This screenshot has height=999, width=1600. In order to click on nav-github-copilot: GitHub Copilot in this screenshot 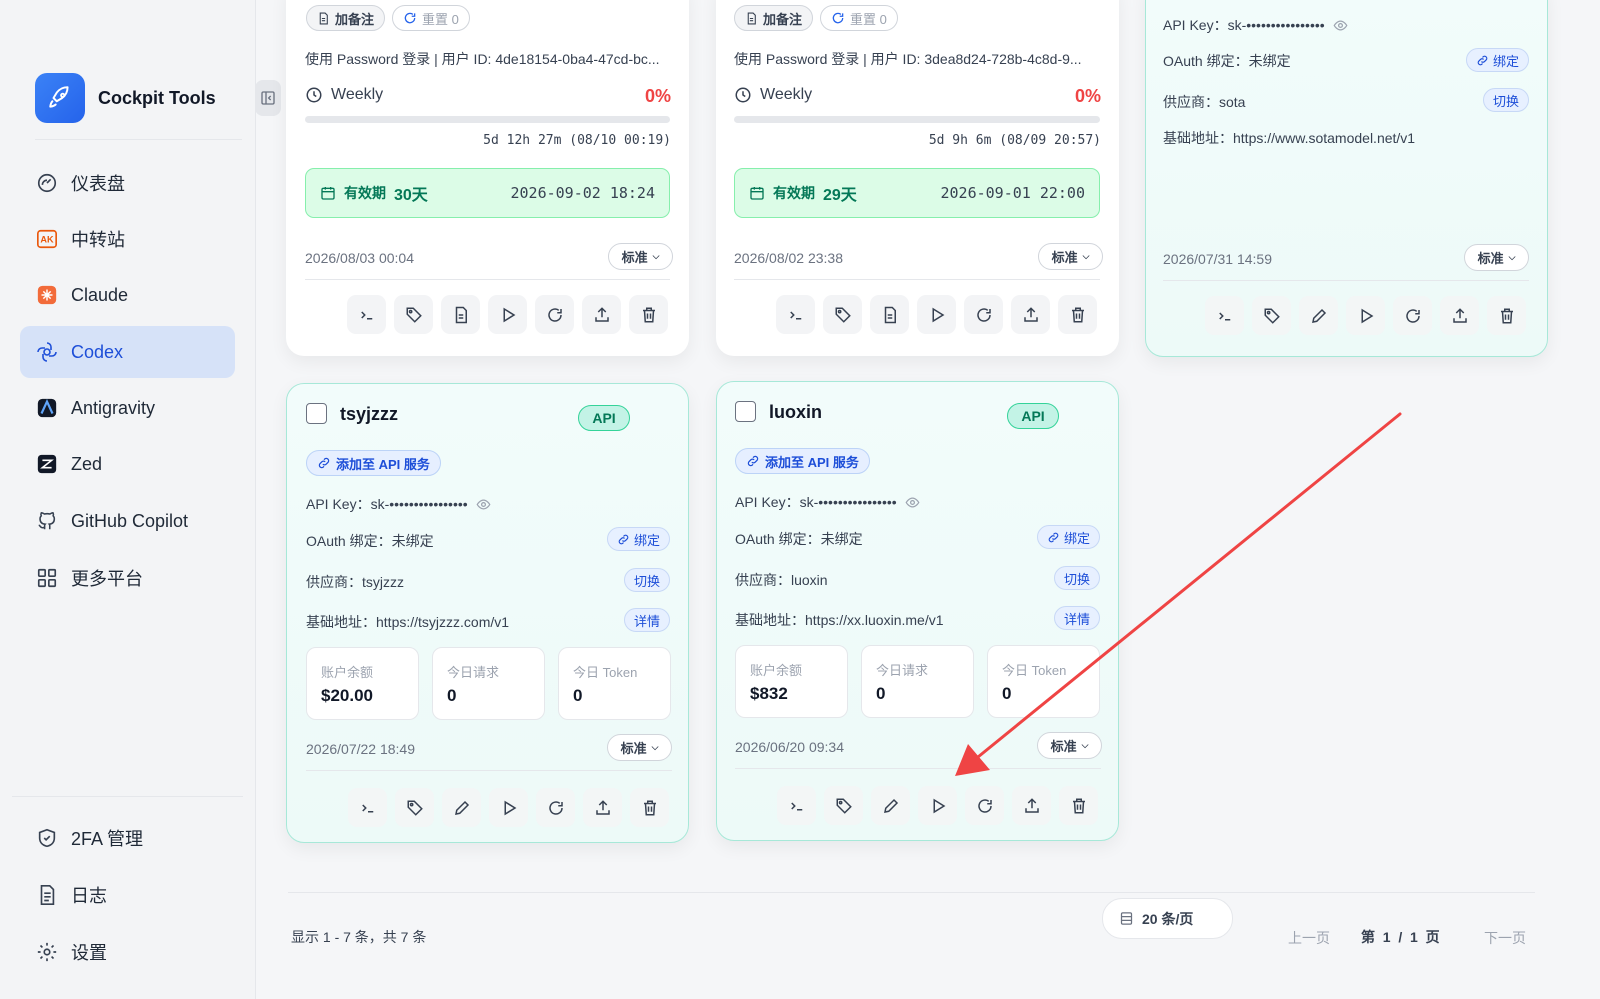, I will do `click(127, 521)`.